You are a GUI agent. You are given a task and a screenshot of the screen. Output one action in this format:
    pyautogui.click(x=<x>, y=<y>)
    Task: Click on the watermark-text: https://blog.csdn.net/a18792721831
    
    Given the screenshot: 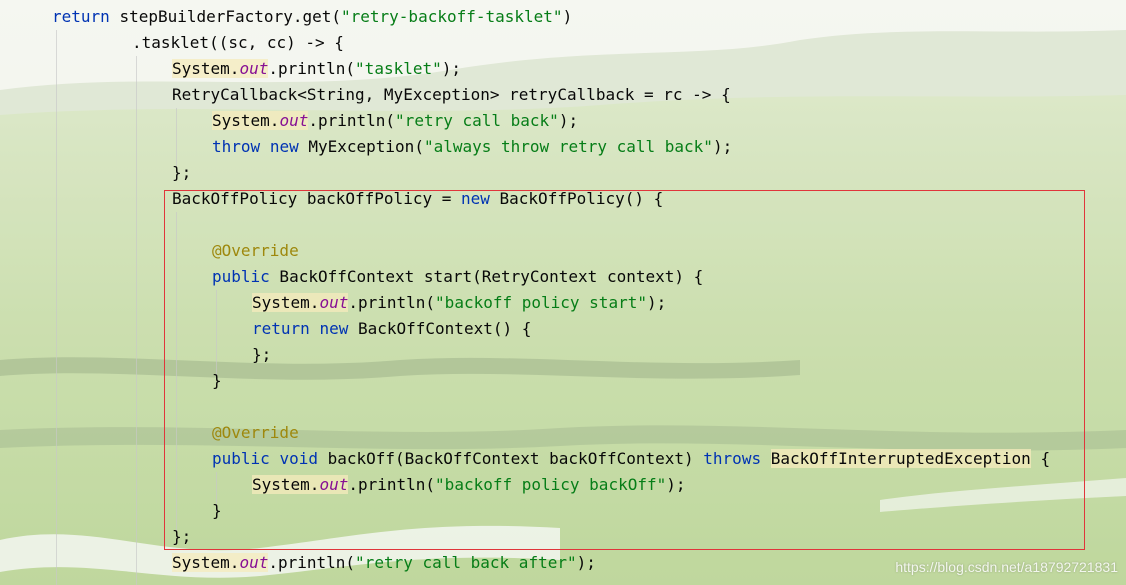 What is the action you would take?
    pyautogui.click(x=1006, y=567)
    